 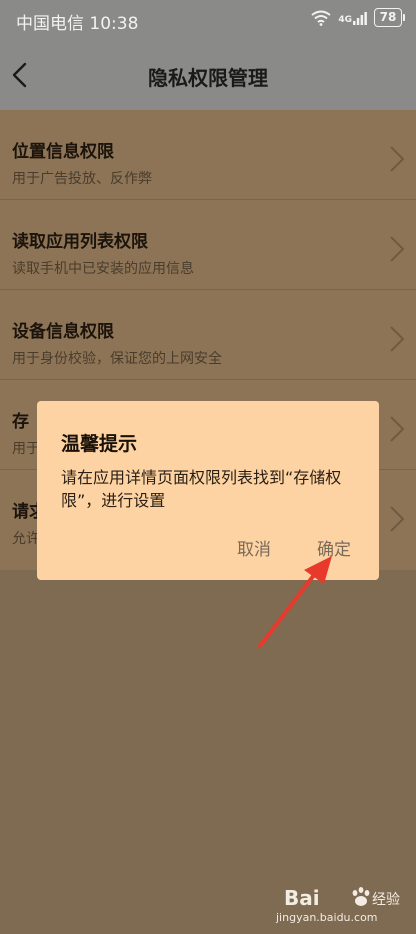 What do you see at coordinates (26, 449) in the screenshot?
I see `permission-desc: 用于` at bounding box center [26, 449].